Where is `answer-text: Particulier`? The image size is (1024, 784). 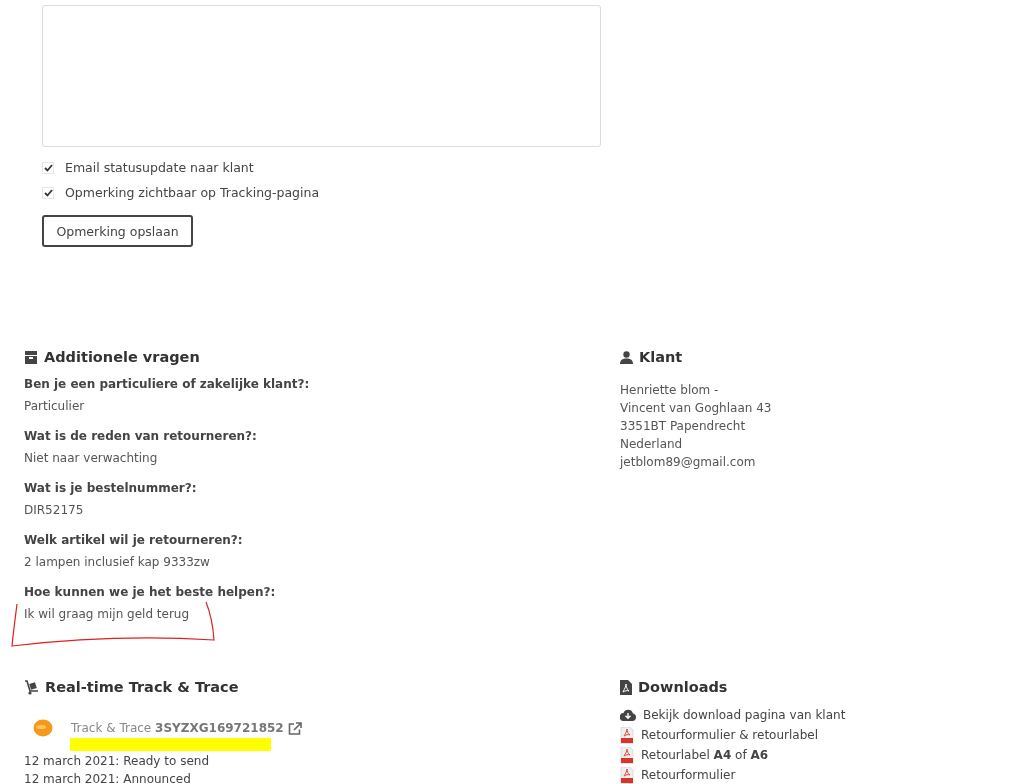 answer-text: Particulier is located at coordinates (55, 406).